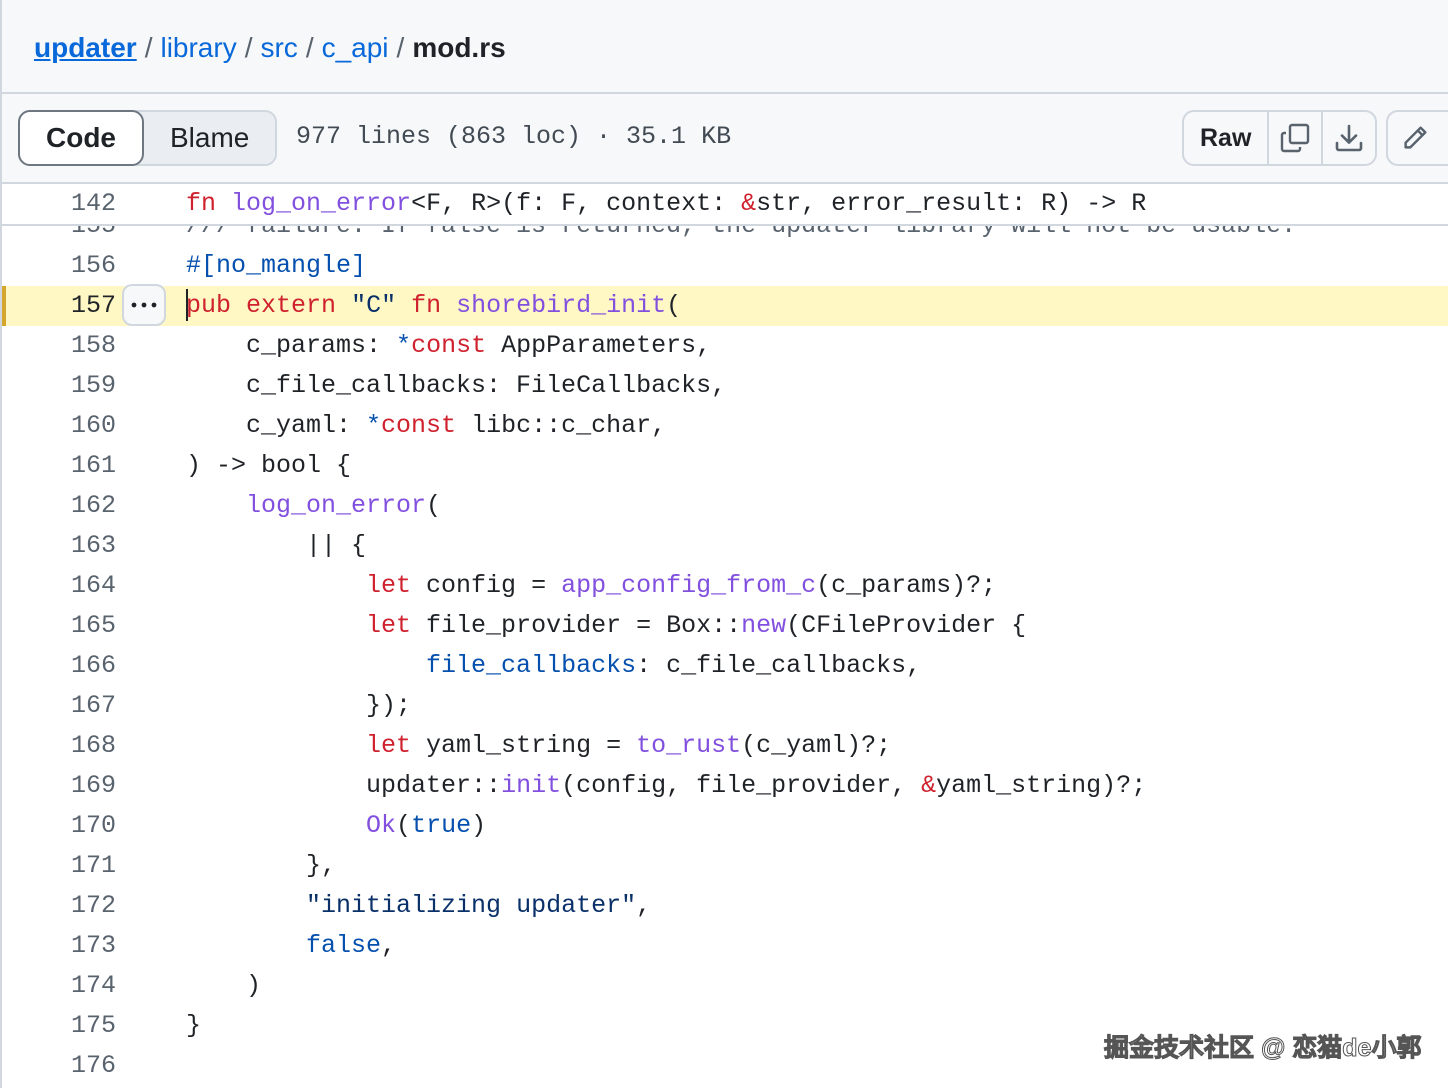  What do you see at coordinates (59, 204) in the screenshot?
I see `line-number: 142` at bounding box center [59, 204].